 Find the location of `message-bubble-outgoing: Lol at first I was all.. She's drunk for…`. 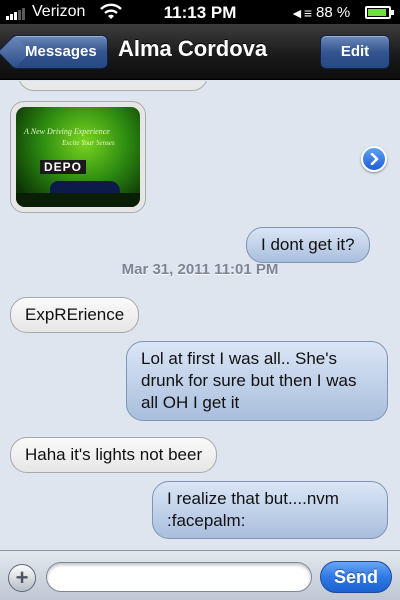

message-bubble-outgoing: Lol at first I was all.. She's drunk for… is located at coordinates (257, 381).